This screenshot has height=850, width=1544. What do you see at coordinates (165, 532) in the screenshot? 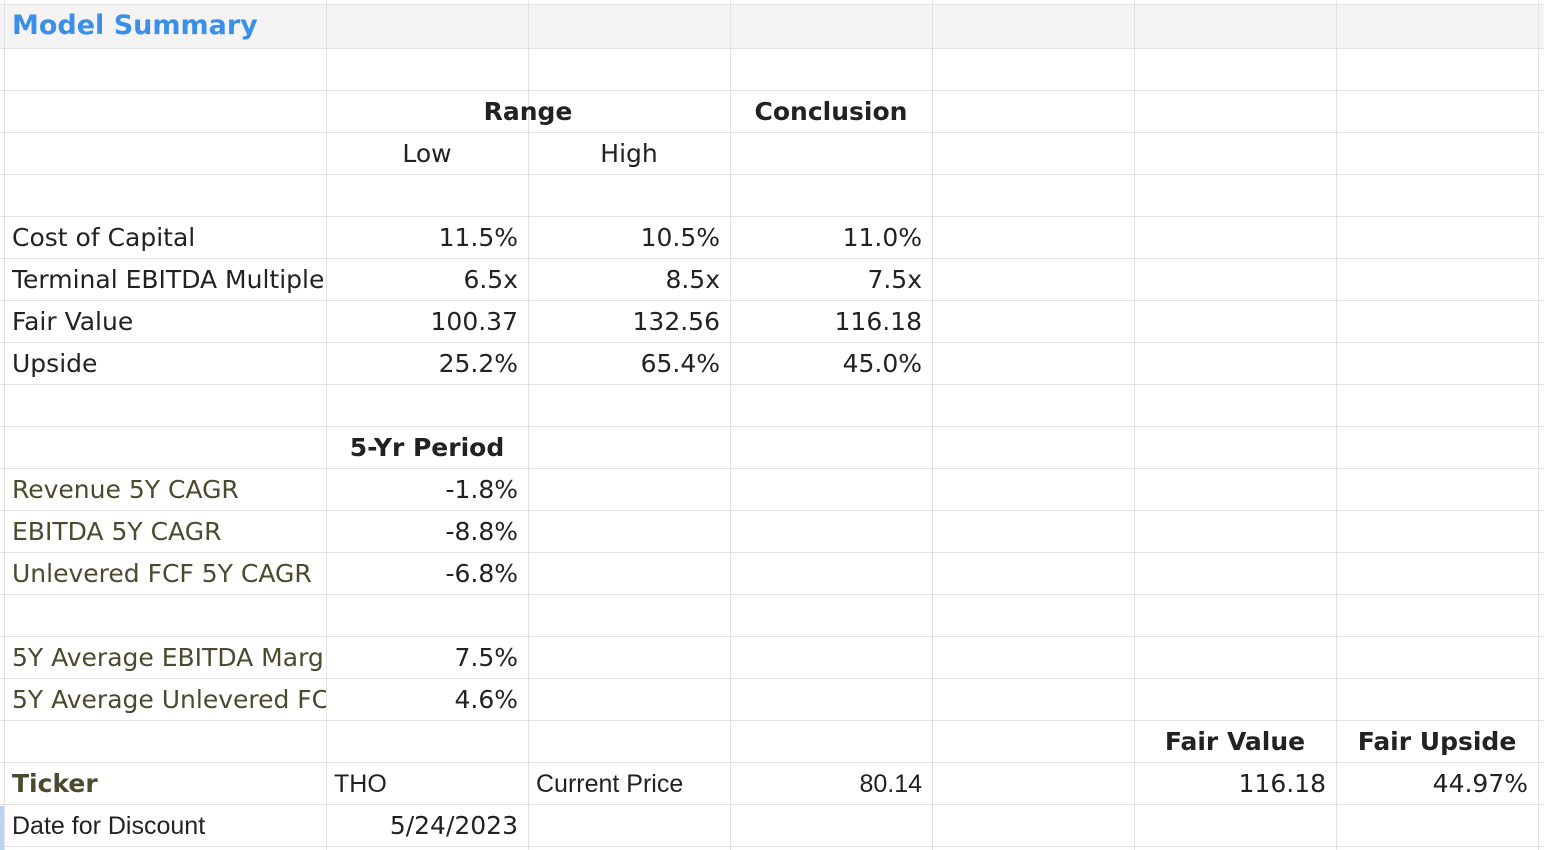
I see `ebitda-cagr-label: EBITDA 5Y CAGR` at bounding box center [165, 532].